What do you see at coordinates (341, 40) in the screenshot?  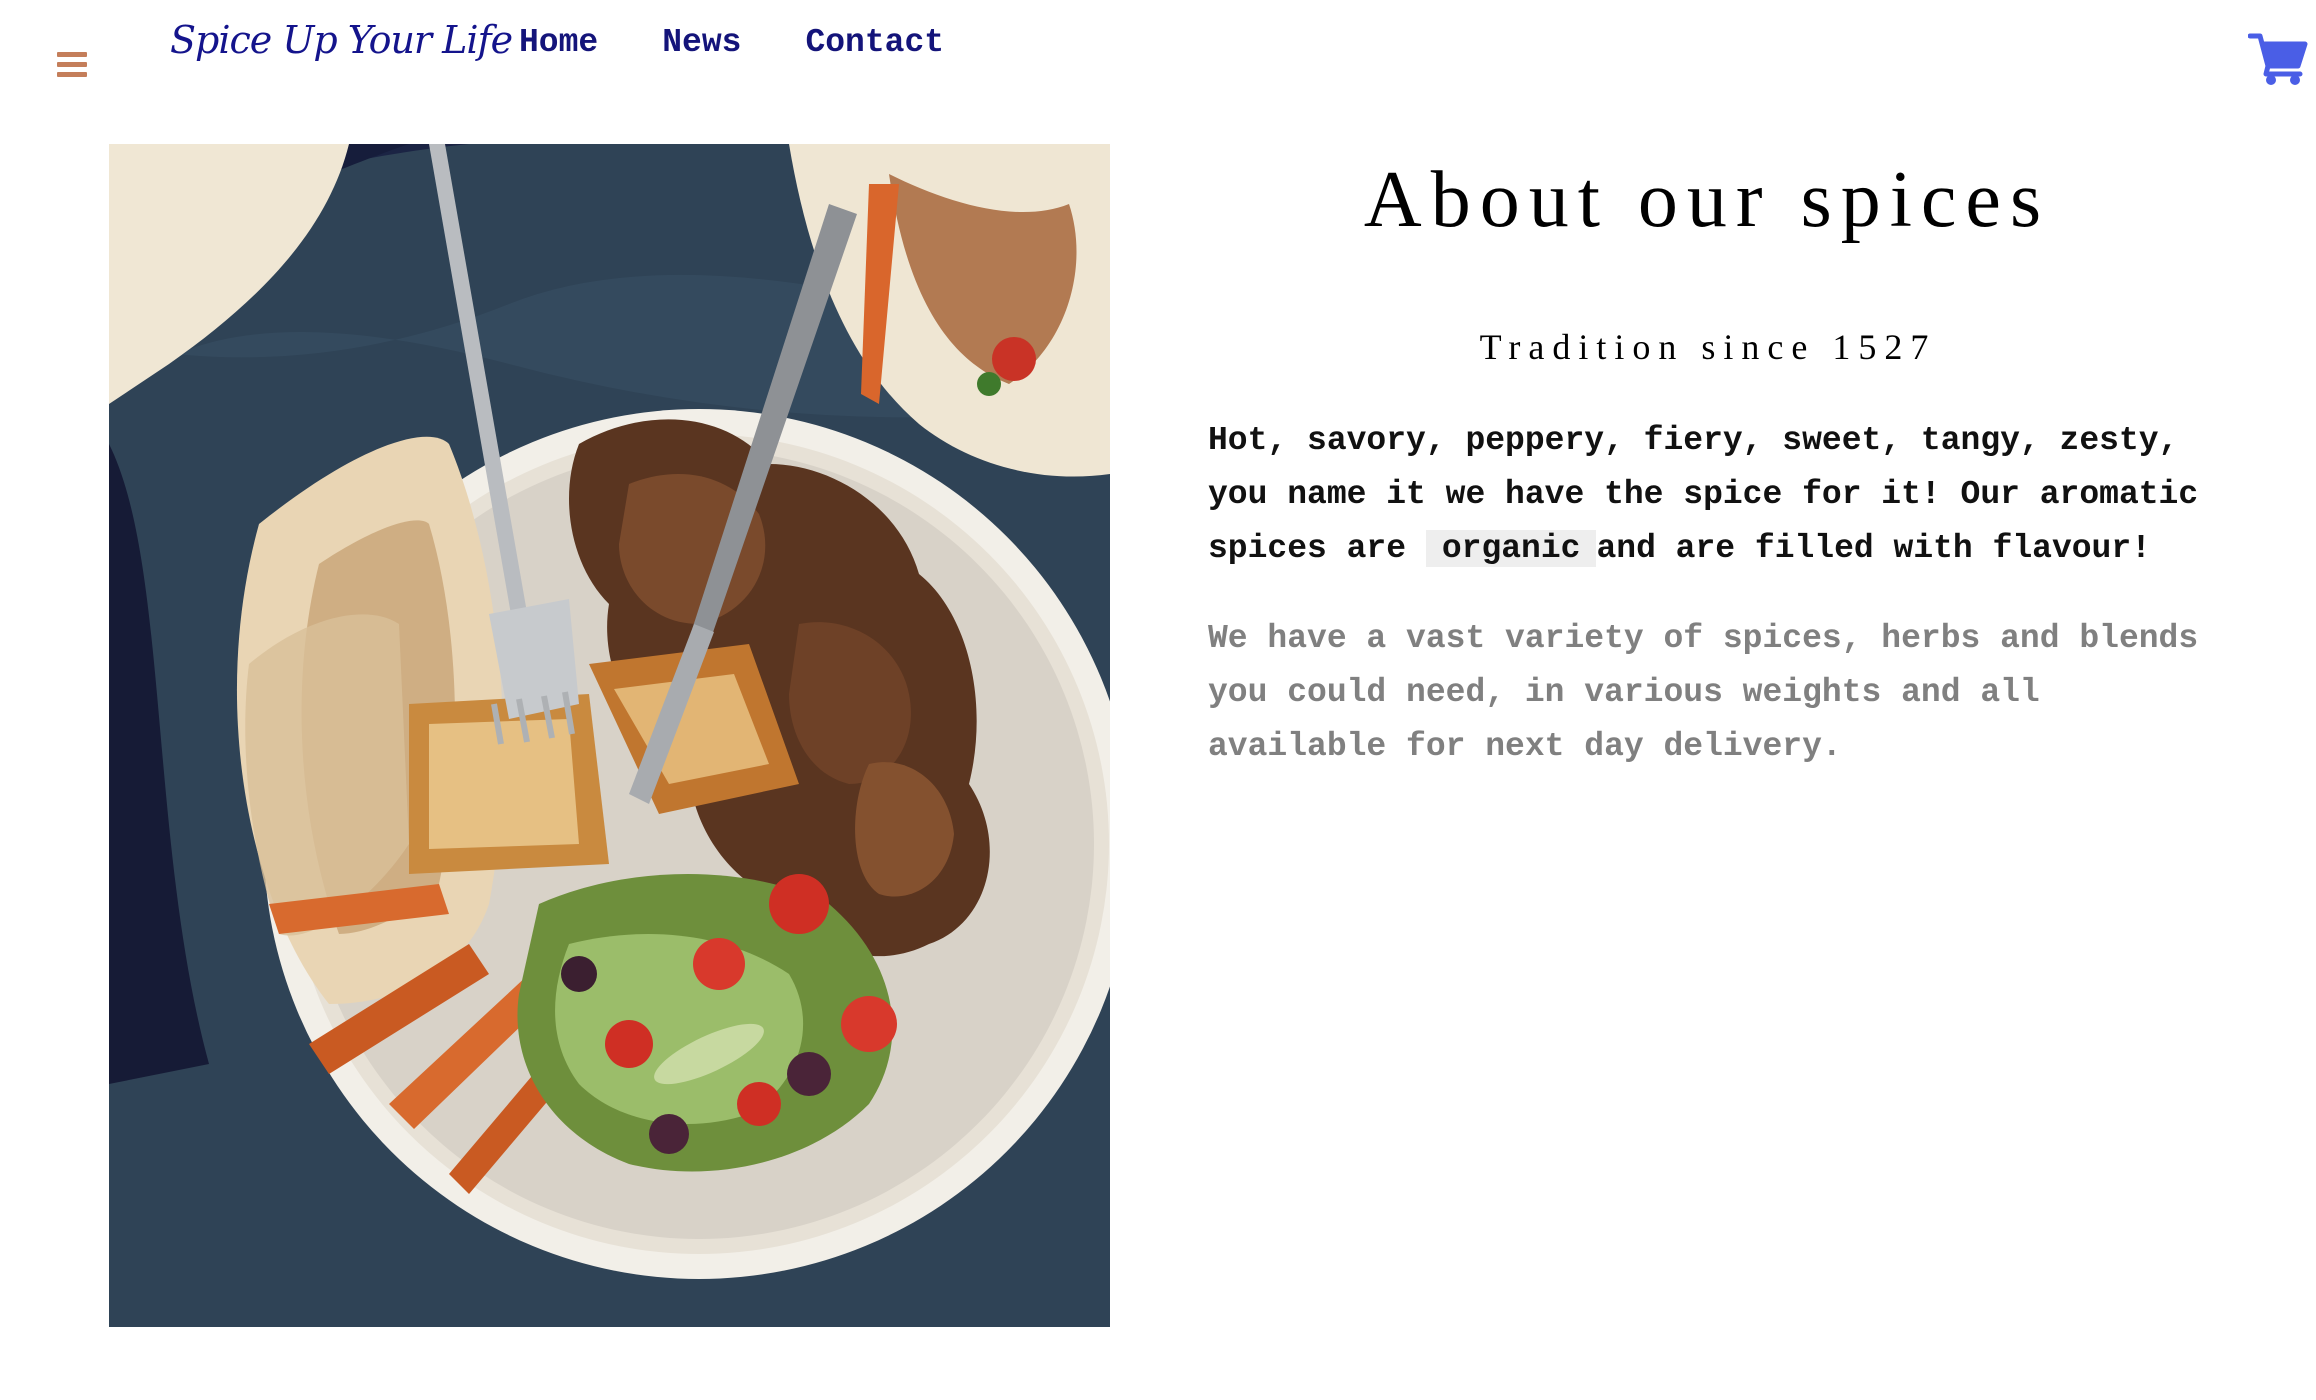 I see `site-brand-logo: Spice Up Your Life` at bounding box center [341, 40].